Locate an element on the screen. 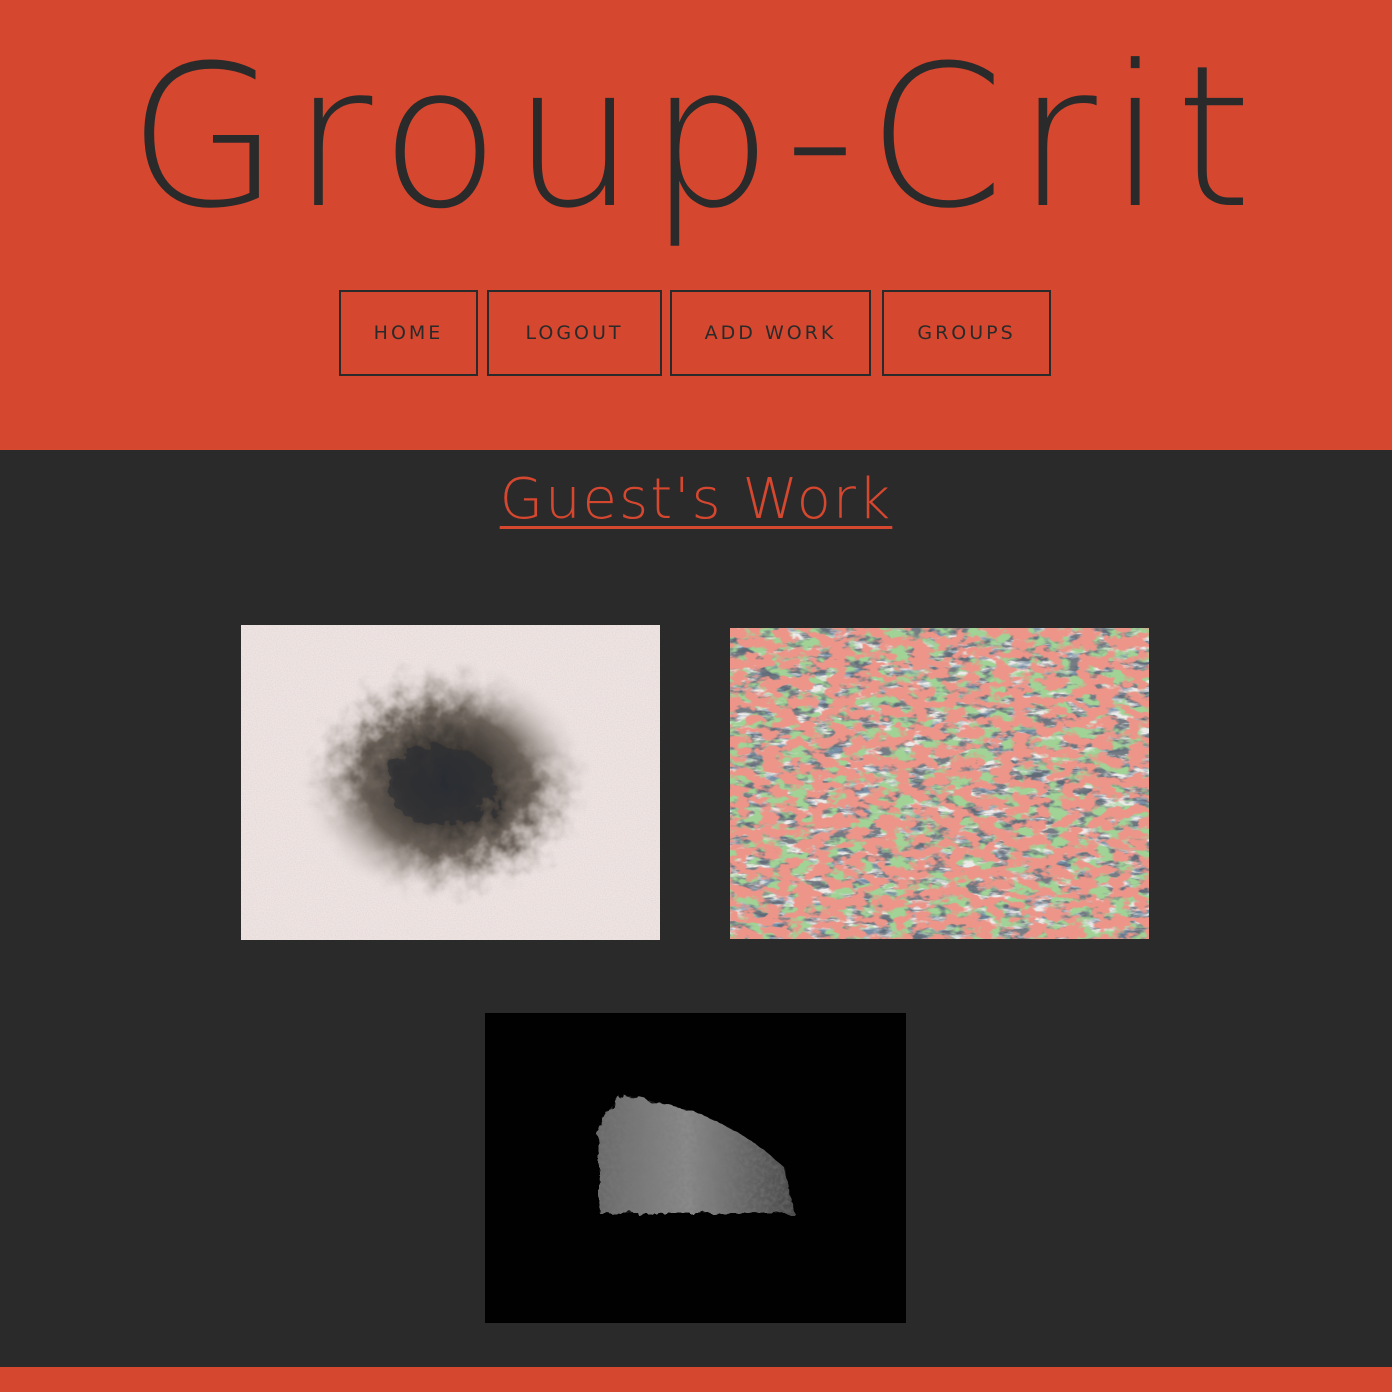 The width and height of the screenshot is (1392, 1392). nav-home-label: HOME is located at coordinates (408, 333).